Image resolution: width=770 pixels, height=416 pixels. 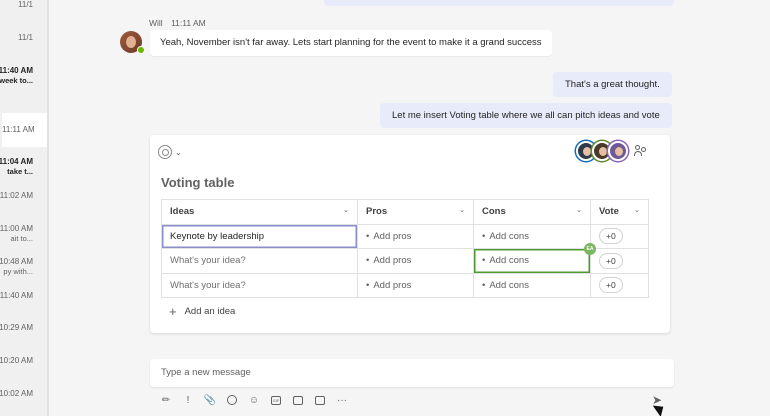 I want to click on card-title: Voting table, so click(x=198, y=182).